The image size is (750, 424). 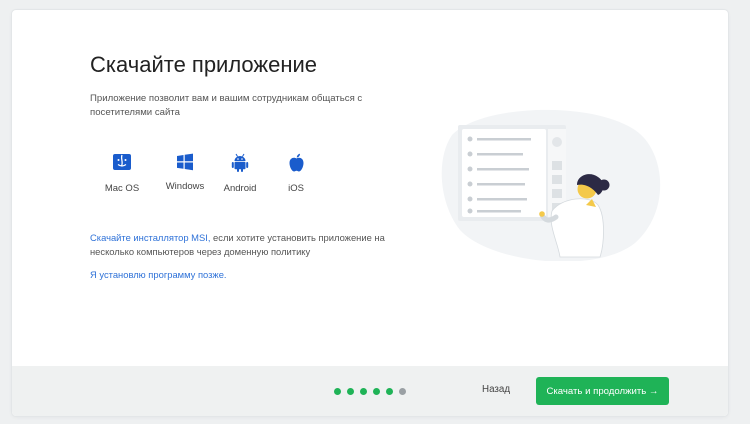 I want to click on android-icon, so click(x=240, y=162).